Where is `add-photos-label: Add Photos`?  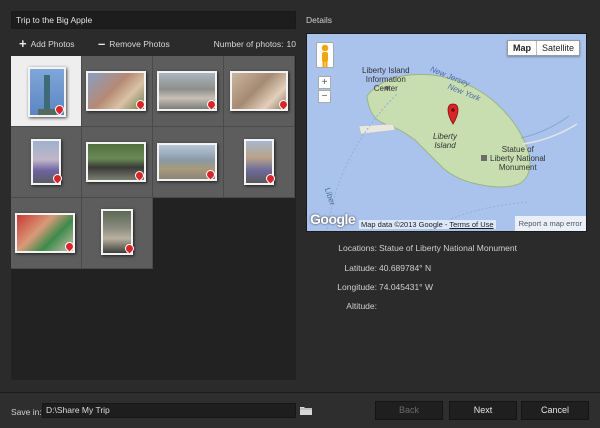 add-photos-label: Add Photos is located at coordinates (52, 44).